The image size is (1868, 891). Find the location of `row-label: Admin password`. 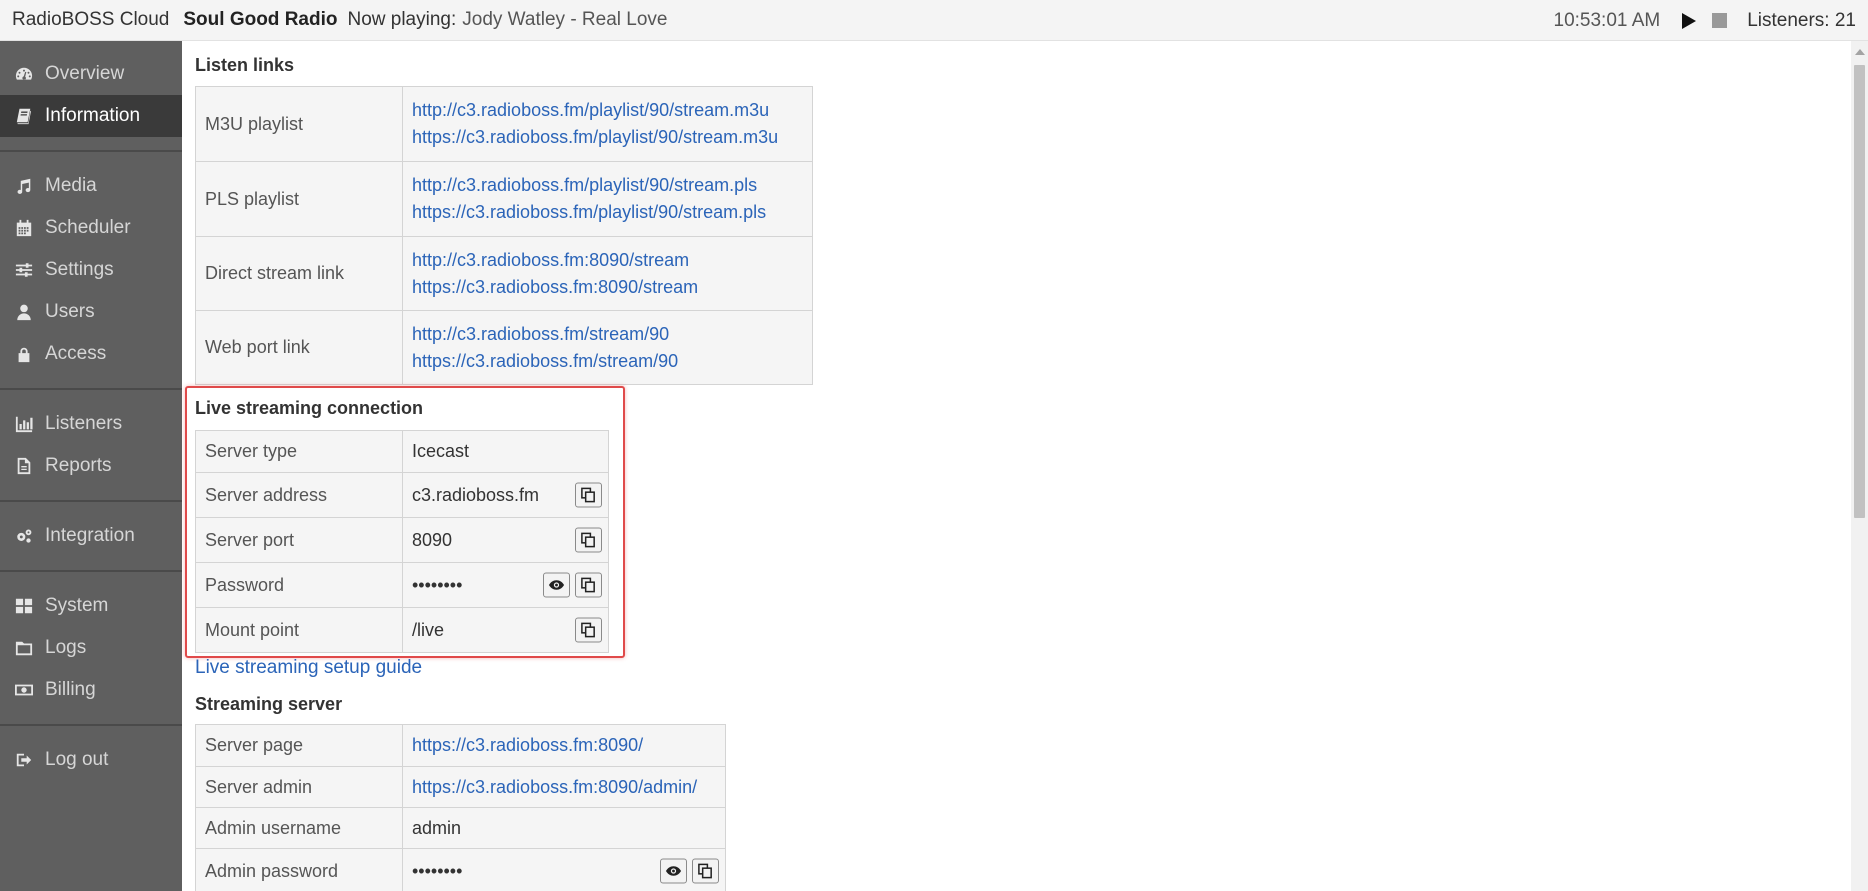

row-label: Admin password is located at coordinates (299, 869).